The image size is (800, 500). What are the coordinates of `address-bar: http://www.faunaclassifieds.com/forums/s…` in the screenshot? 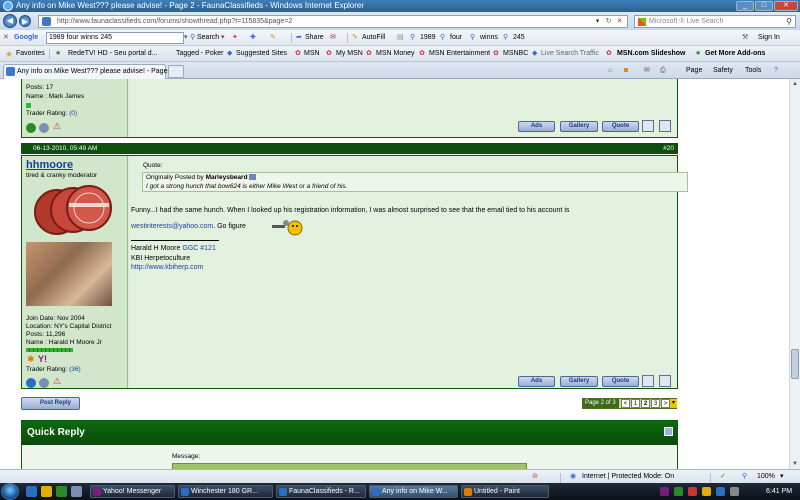 It's located at (333, 21).